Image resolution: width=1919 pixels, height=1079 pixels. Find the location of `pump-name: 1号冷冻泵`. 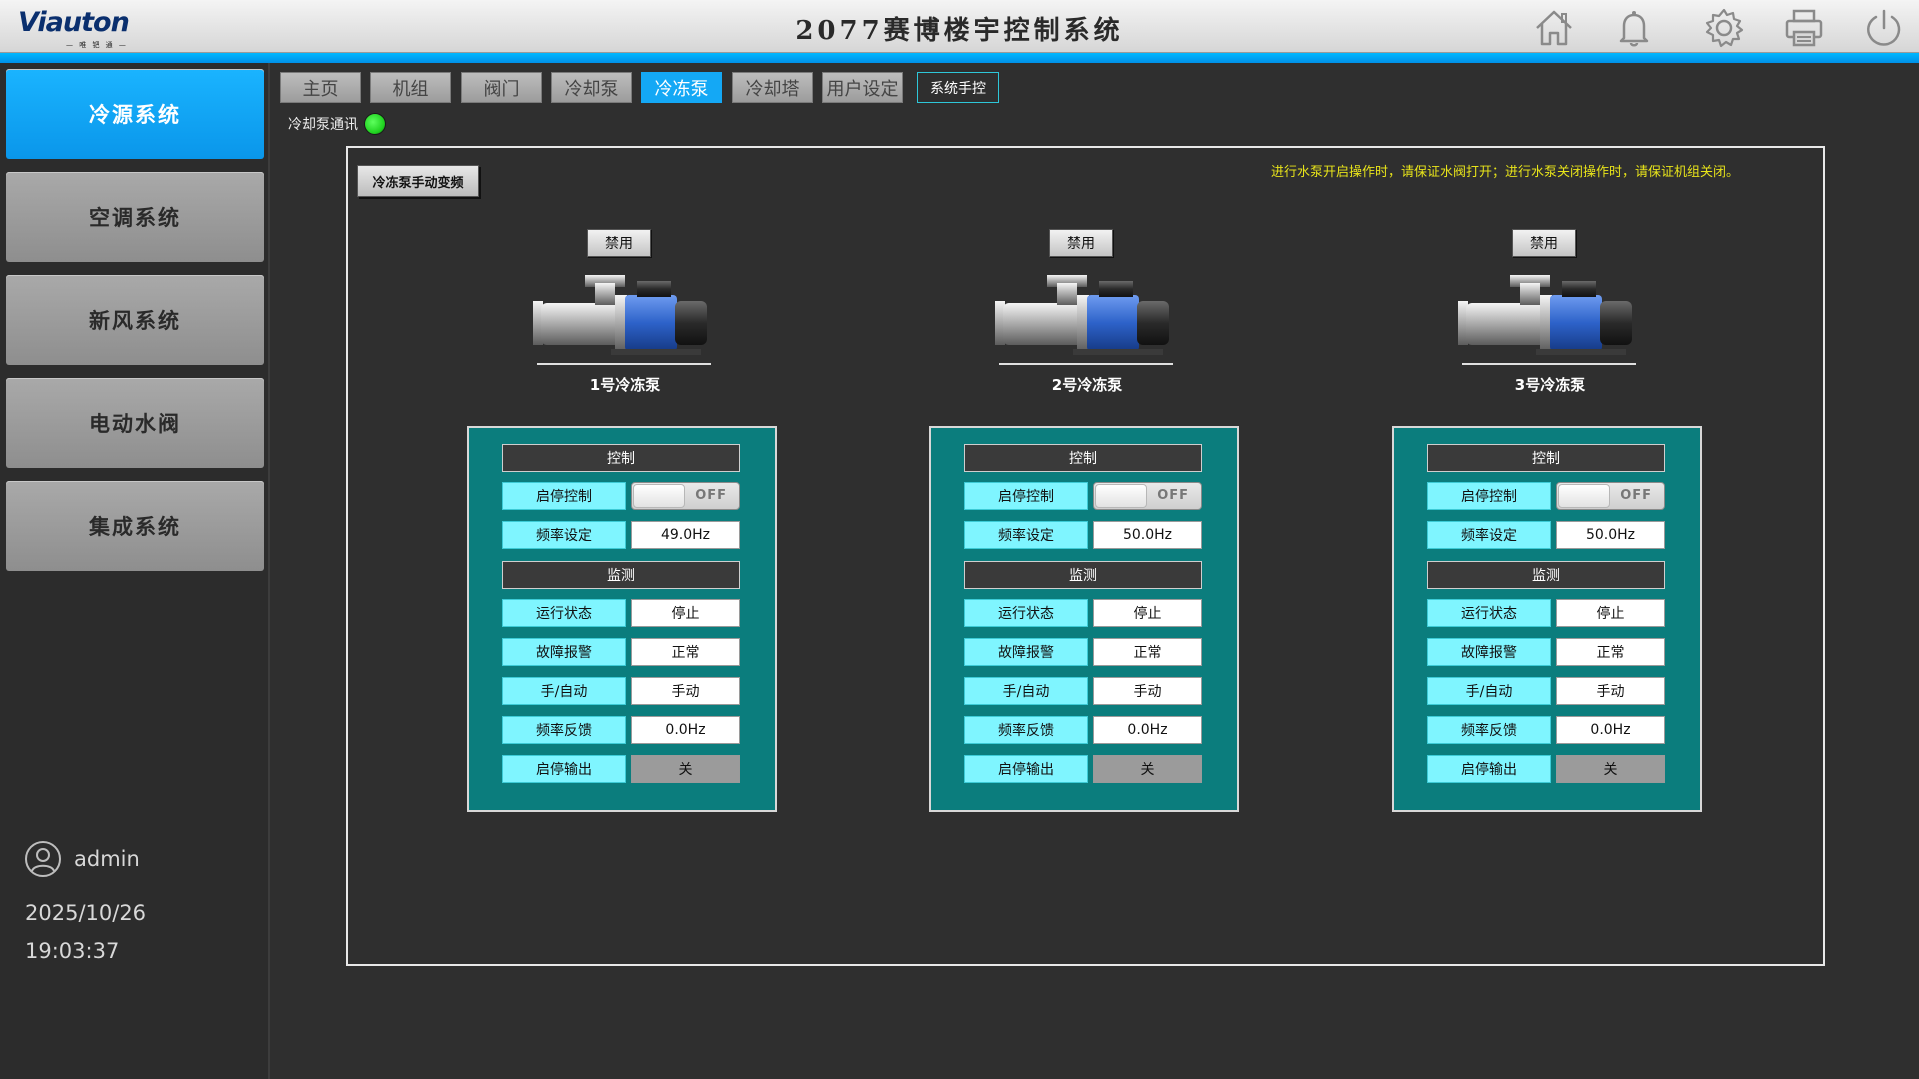

pump-name: 1号冷冻泵 is located at coordinates (625, 385).